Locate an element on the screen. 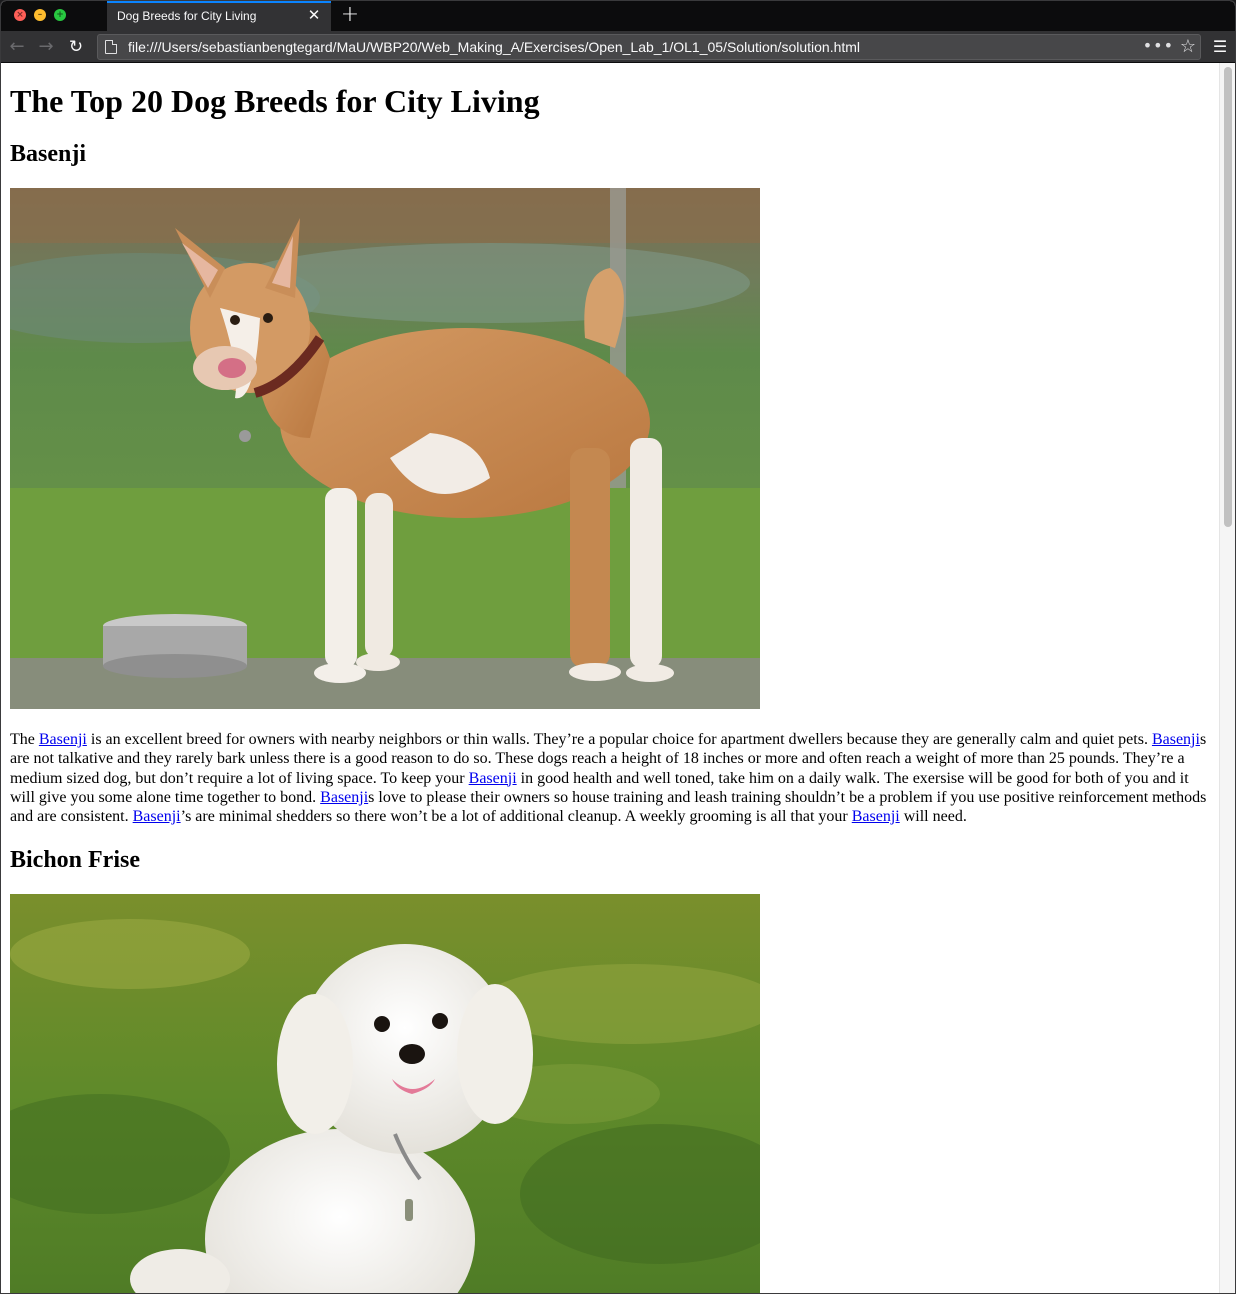 The width and height of the screenshot is (1236, 1294). scrollbar-thumb is located at coordinates (1228, 297).